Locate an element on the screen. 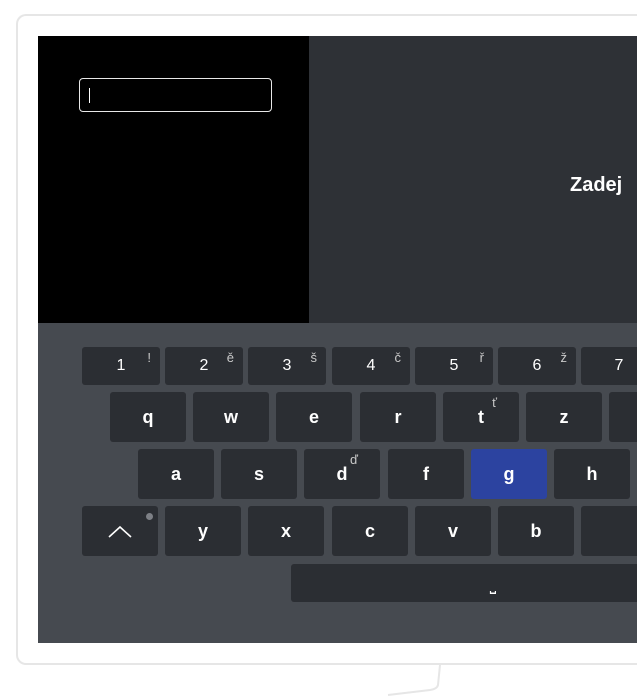  key-label: d is located at coordinates (342, 474).